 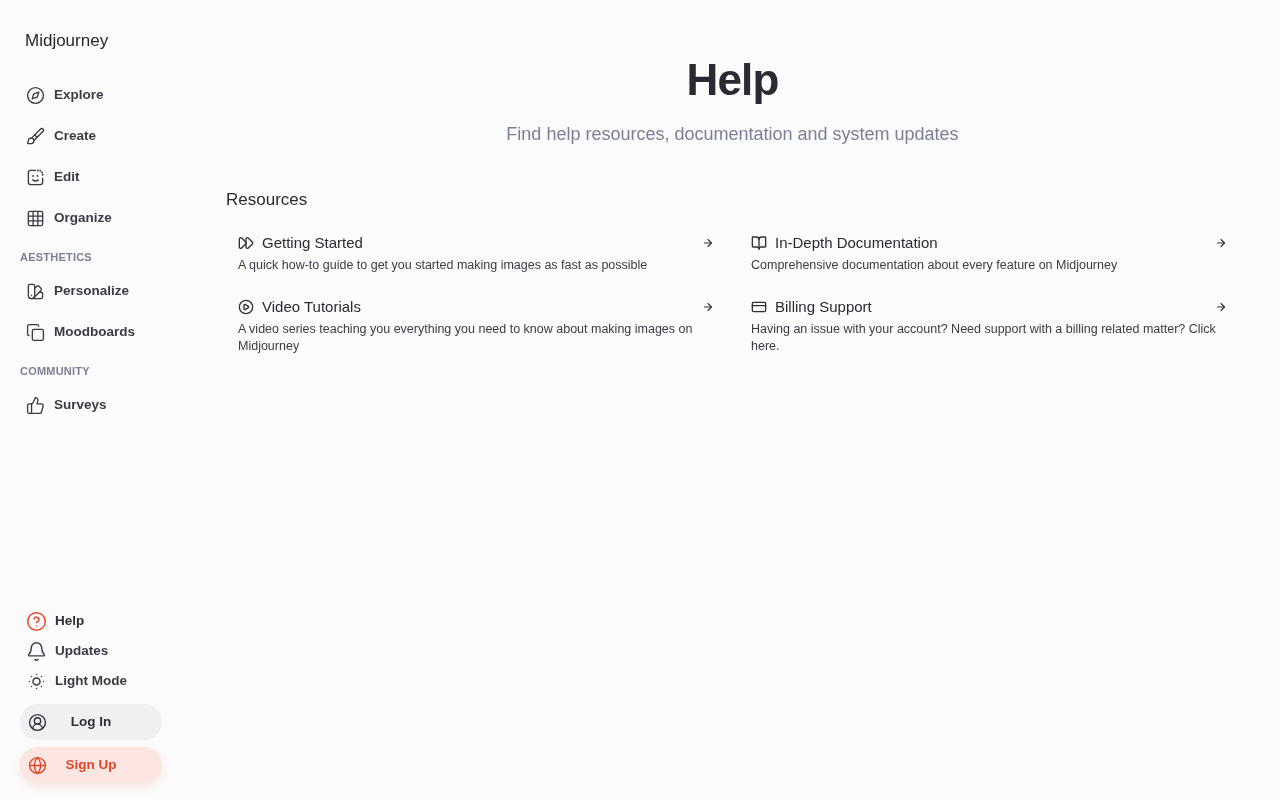 What do you see at coordinates (100, 405) in the screenshot?
I see `nav-item: Surveys` at bounding box center [100, 405].